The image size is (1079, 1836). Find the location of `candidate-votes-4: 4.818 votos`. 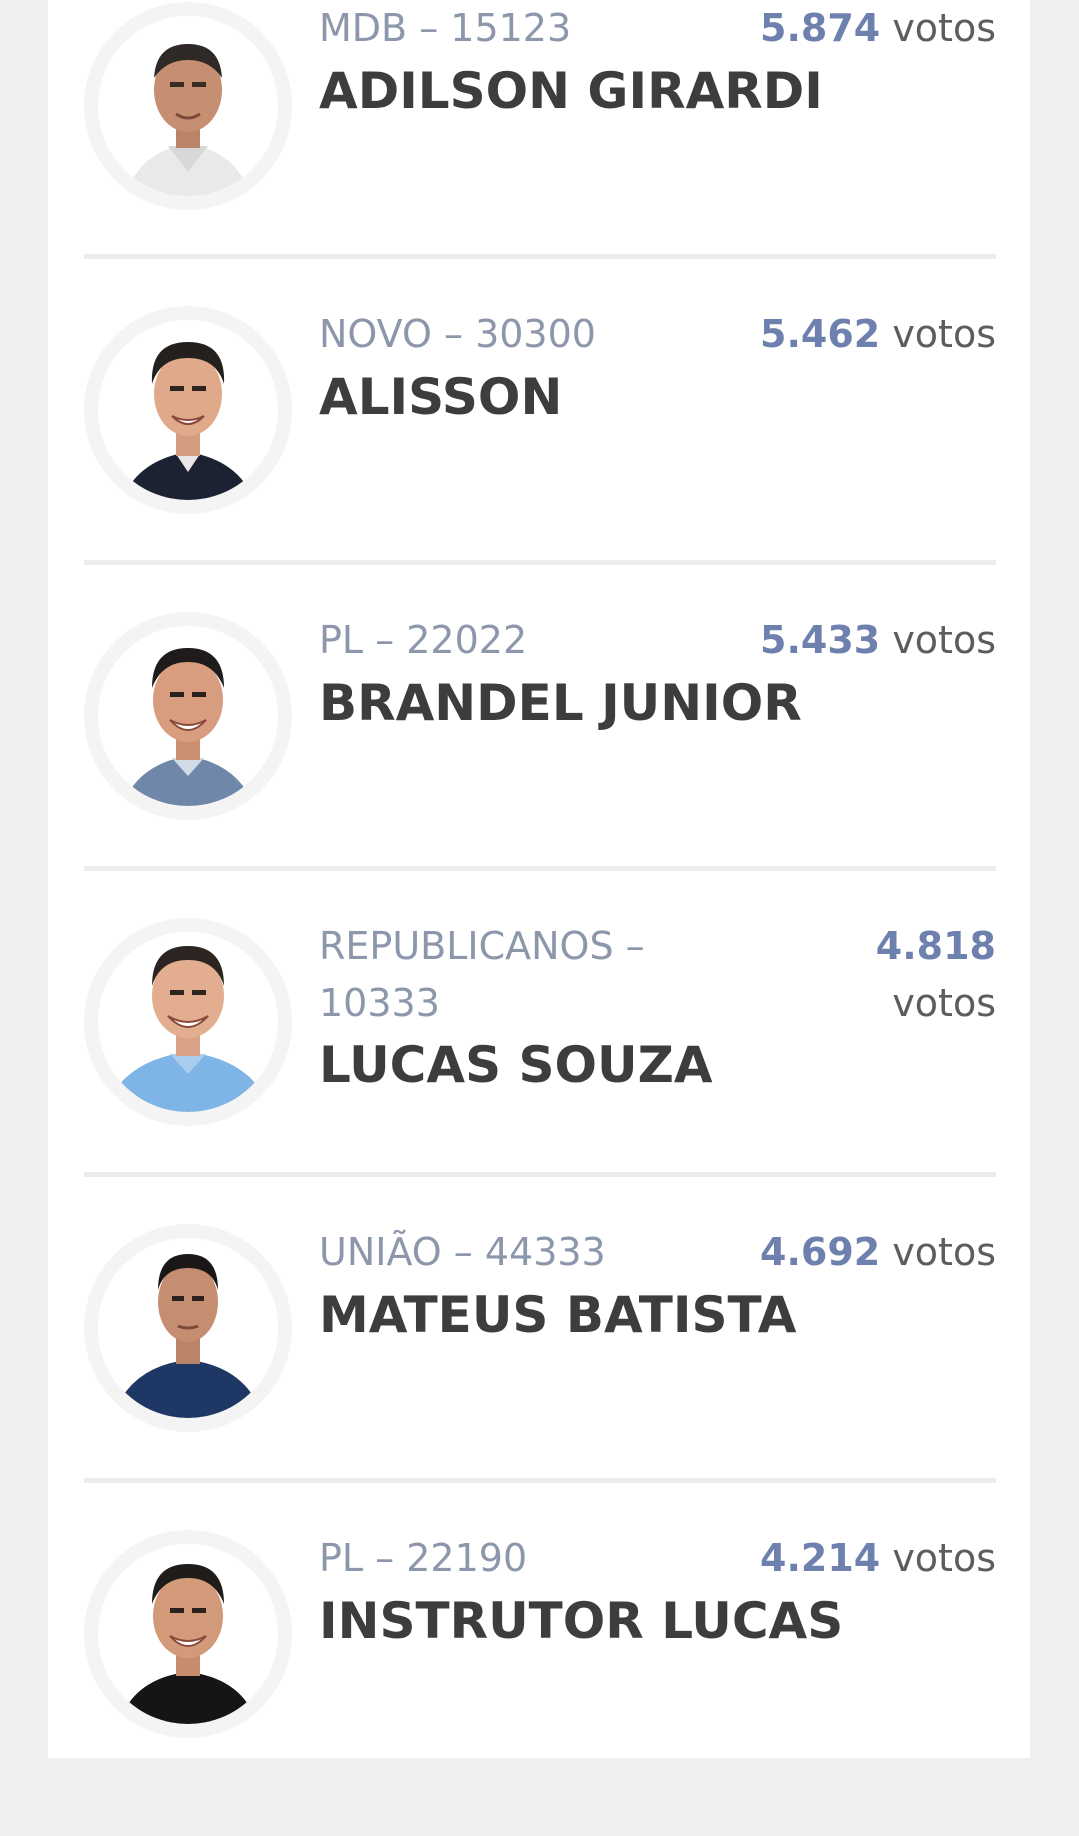

candidate-votes-4: 4.818 votos is located at coordinates (936, 975).